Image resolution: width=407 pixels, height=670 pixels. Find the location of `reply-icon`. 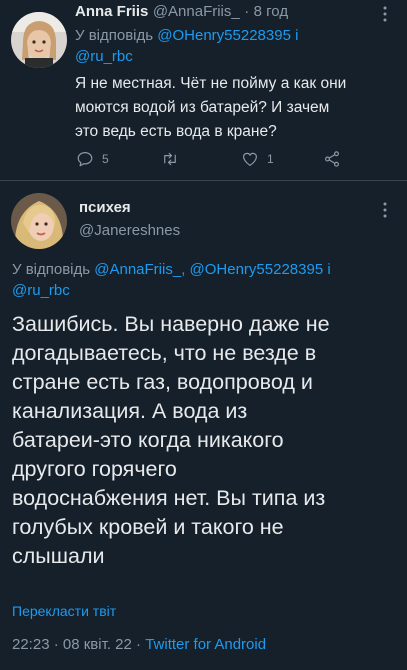

reply-icon is located at coordinates (85, 159).